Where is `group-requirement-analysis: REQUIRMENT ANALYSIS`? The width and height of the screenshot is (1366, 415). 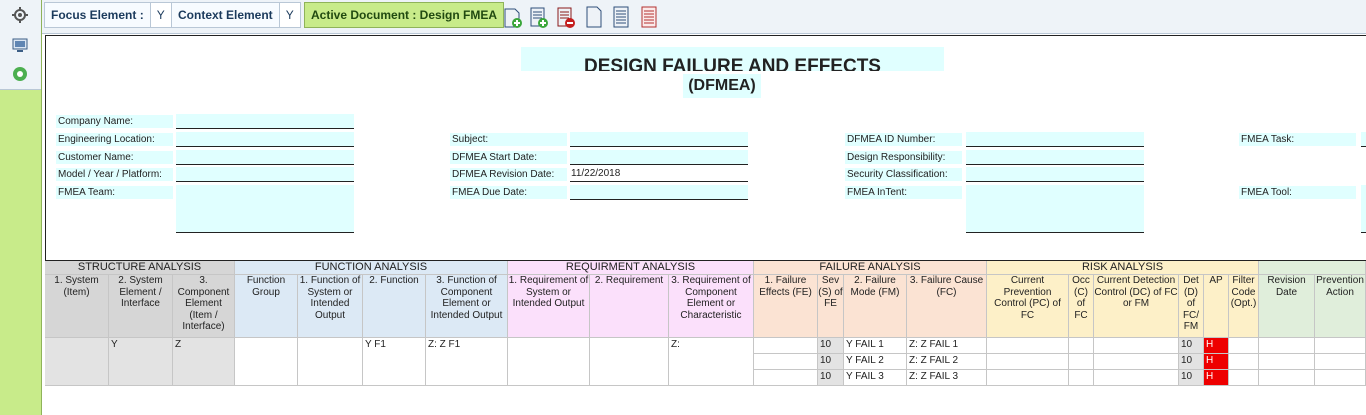 group-requirement-analysis: REQUIRMENT ANALYSIS is located at coordinates (631, 268).